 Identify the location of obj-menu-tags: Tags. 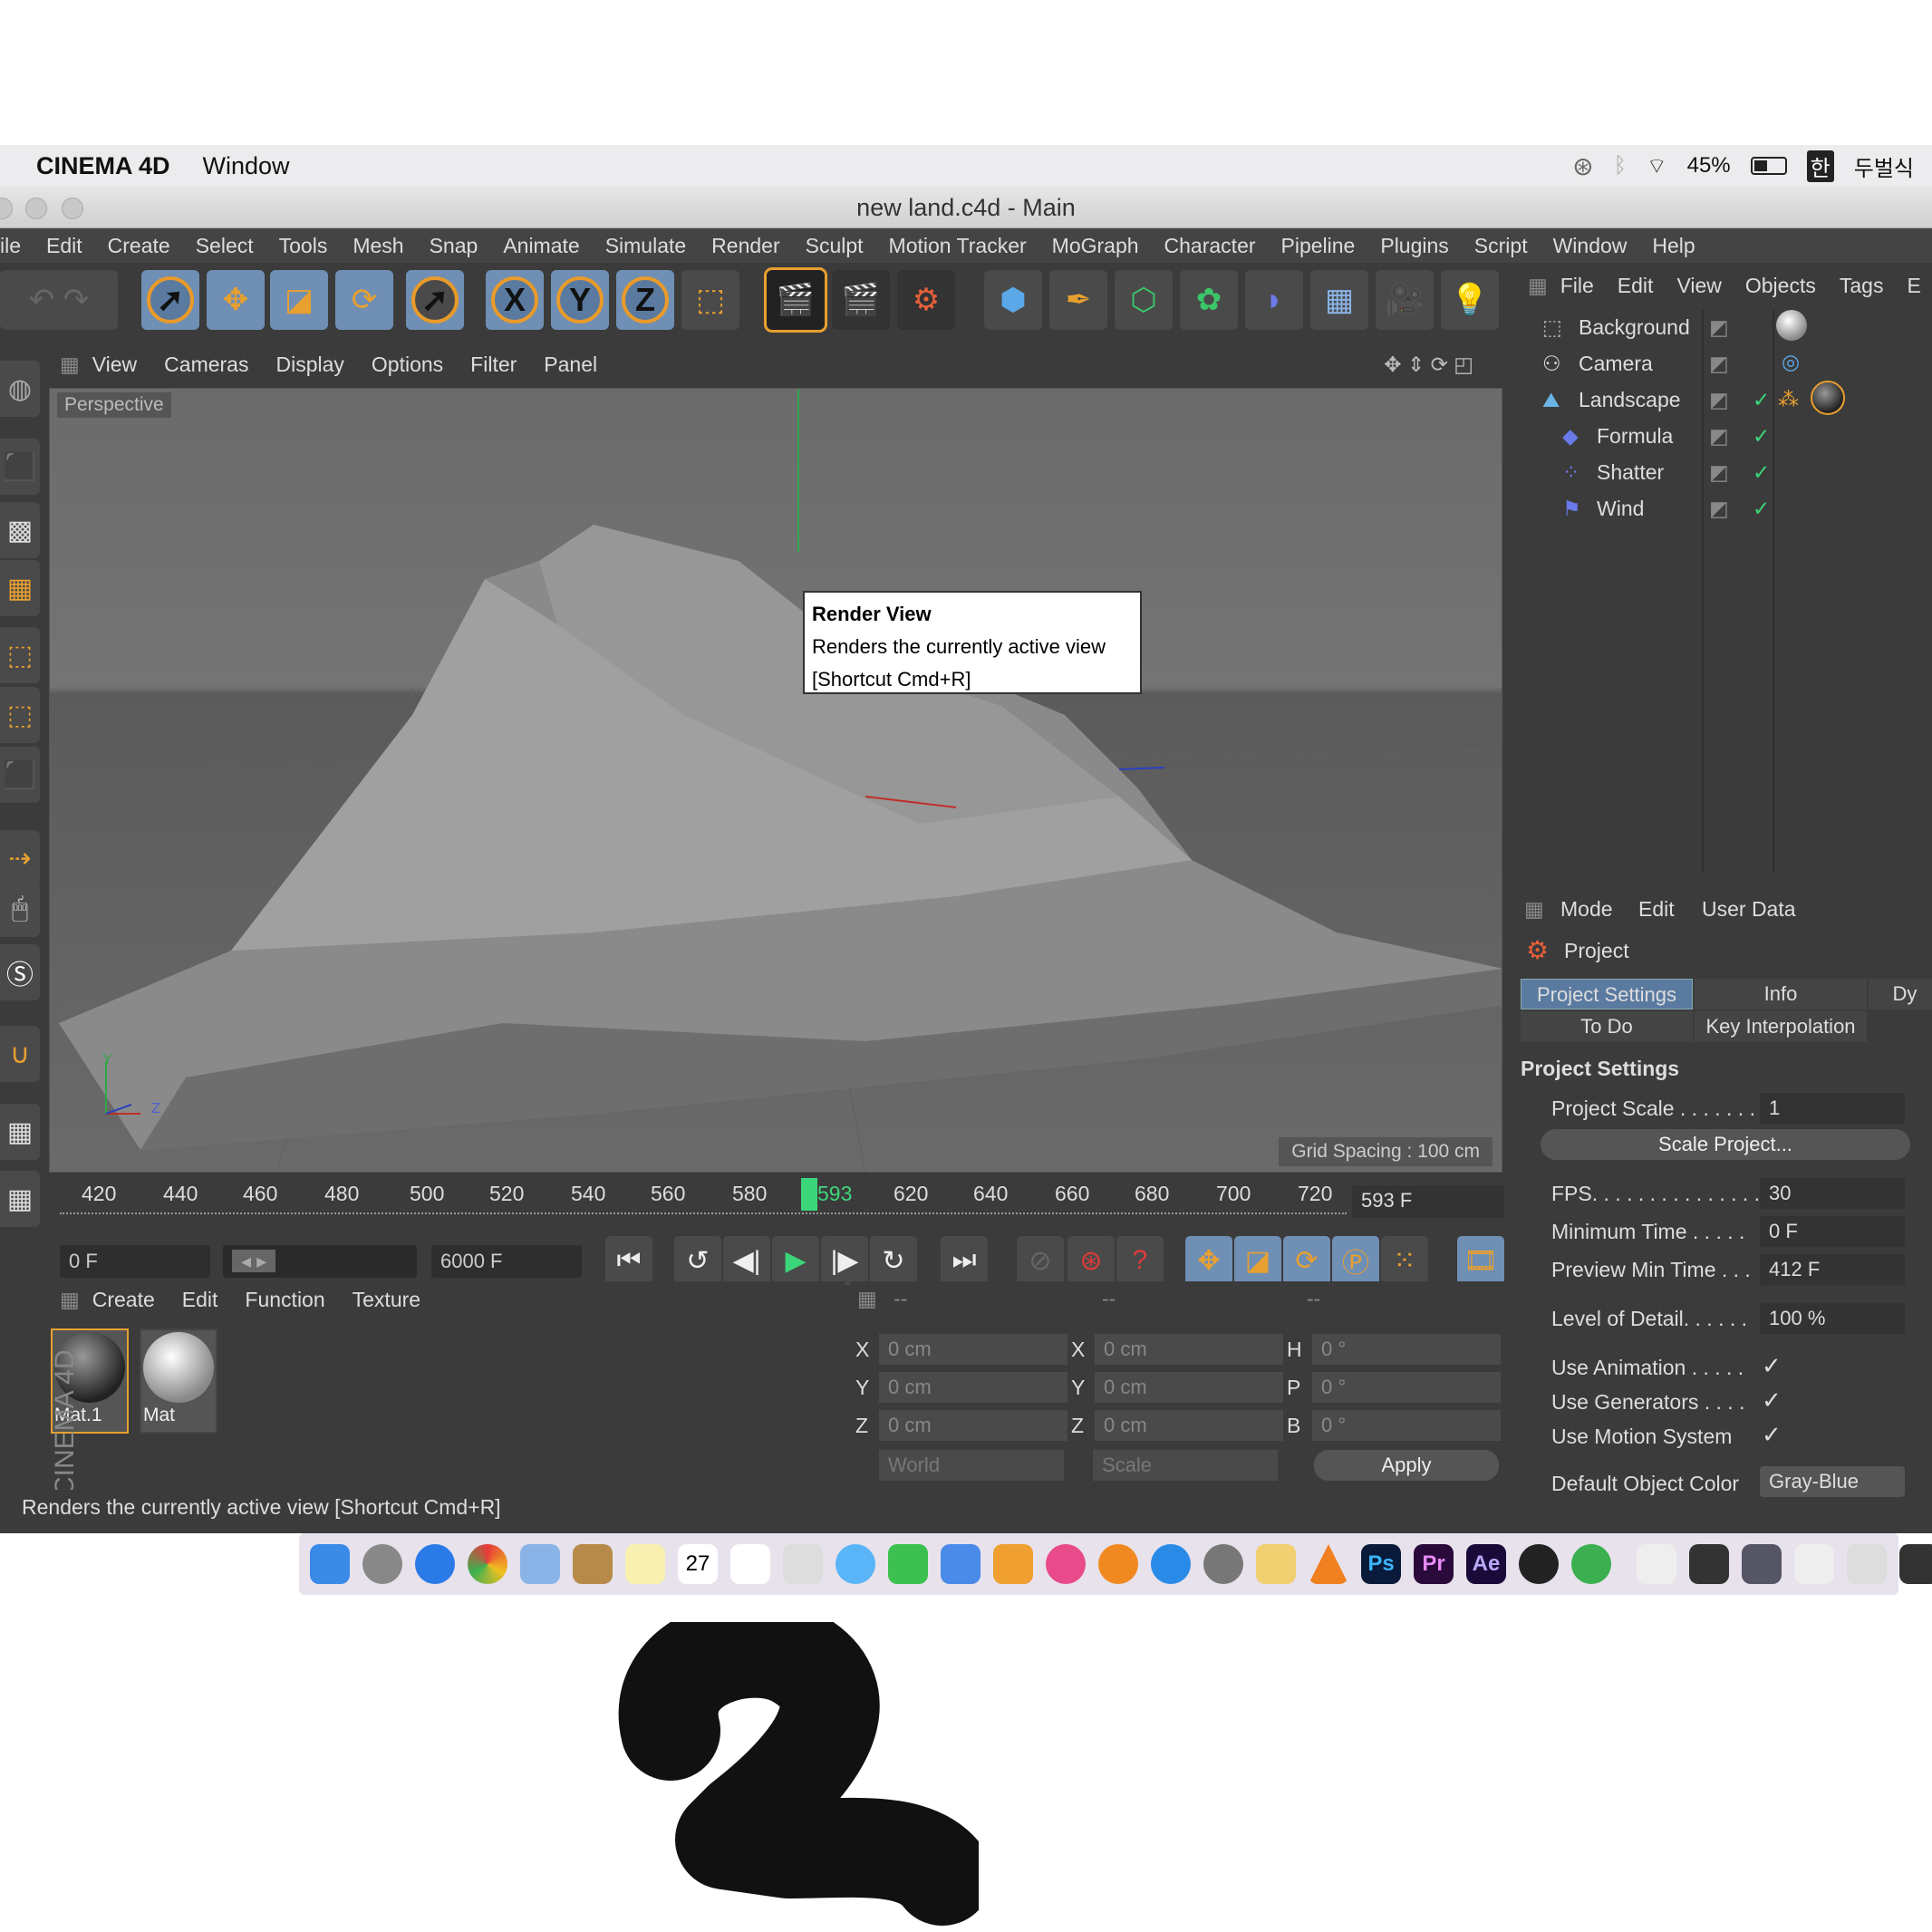
(1862, 286).